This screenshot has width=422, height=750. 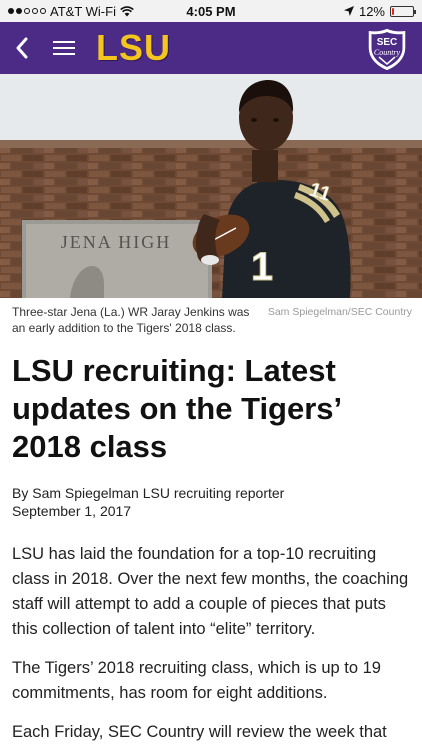 I want to click on status-left: AT&T Wi-Fi, so click(x=71, y=11).